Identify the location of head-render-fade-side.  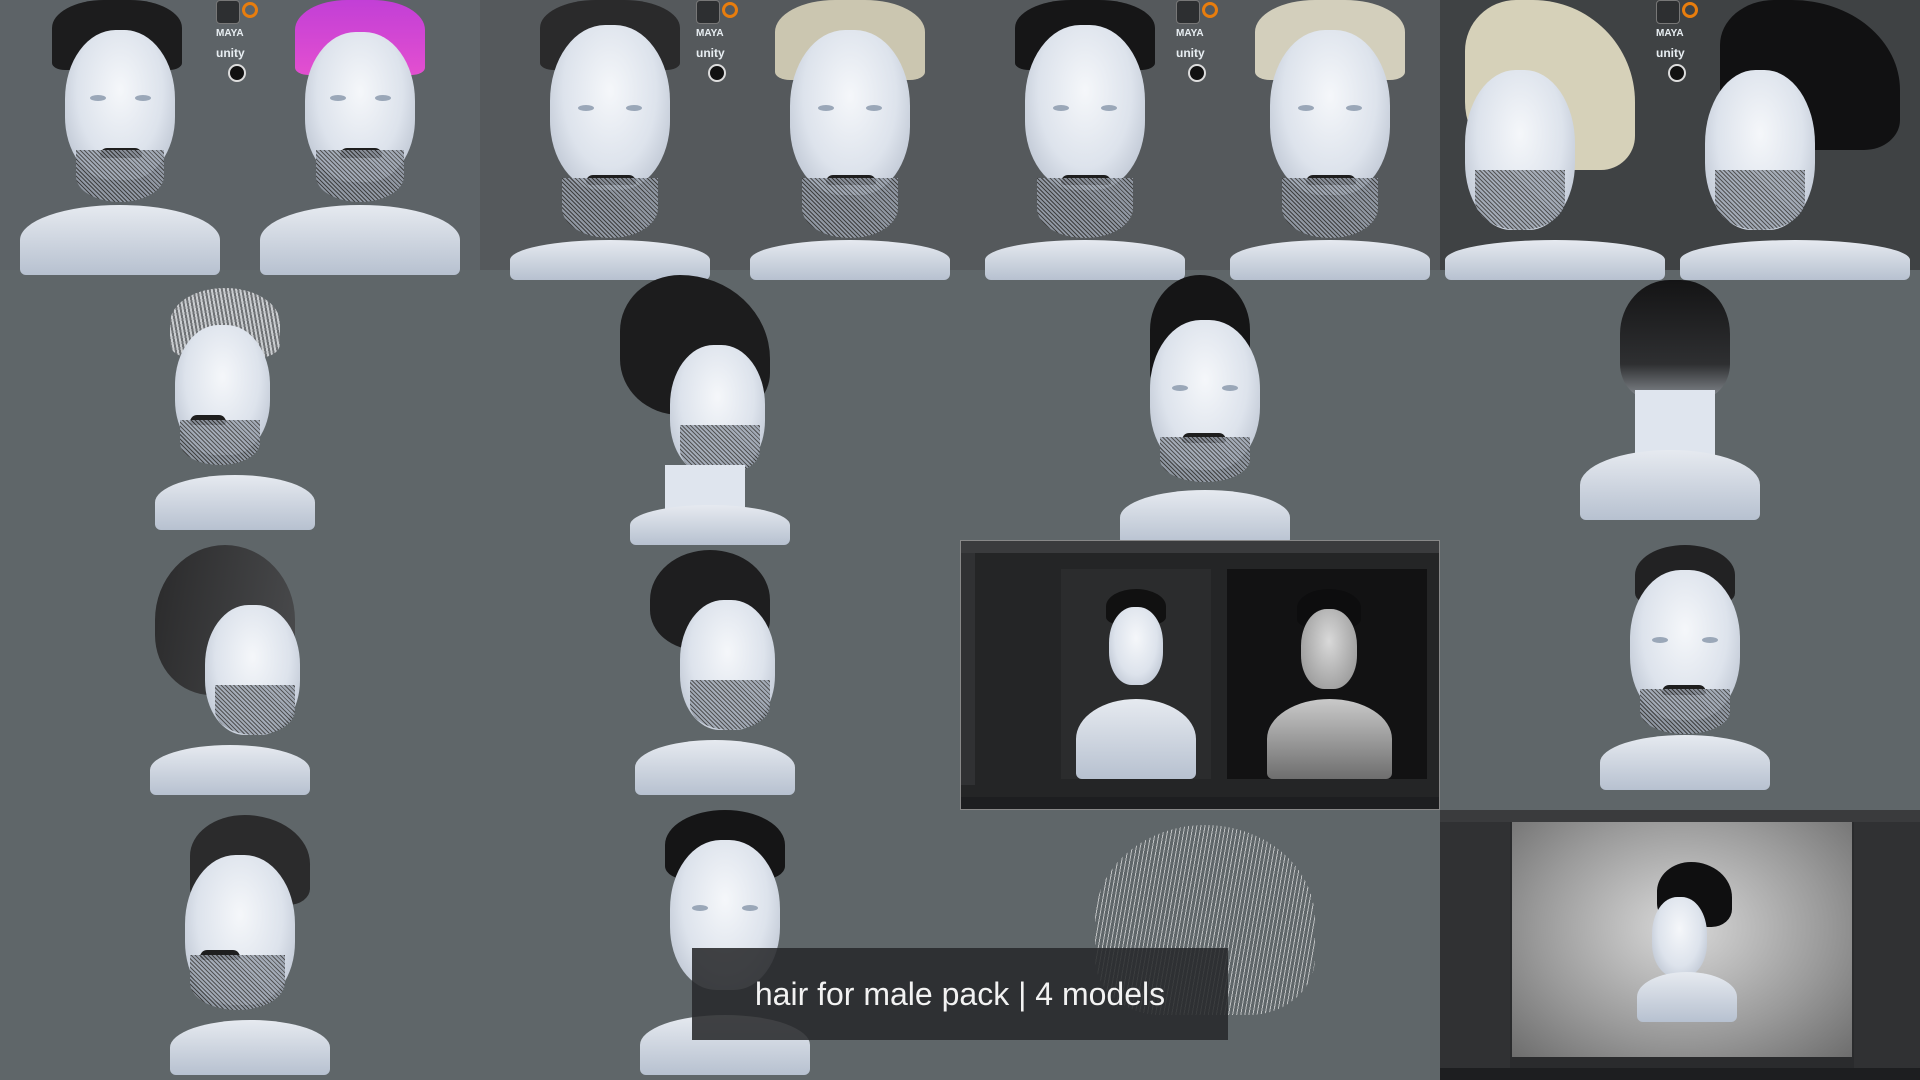
(720, 672).